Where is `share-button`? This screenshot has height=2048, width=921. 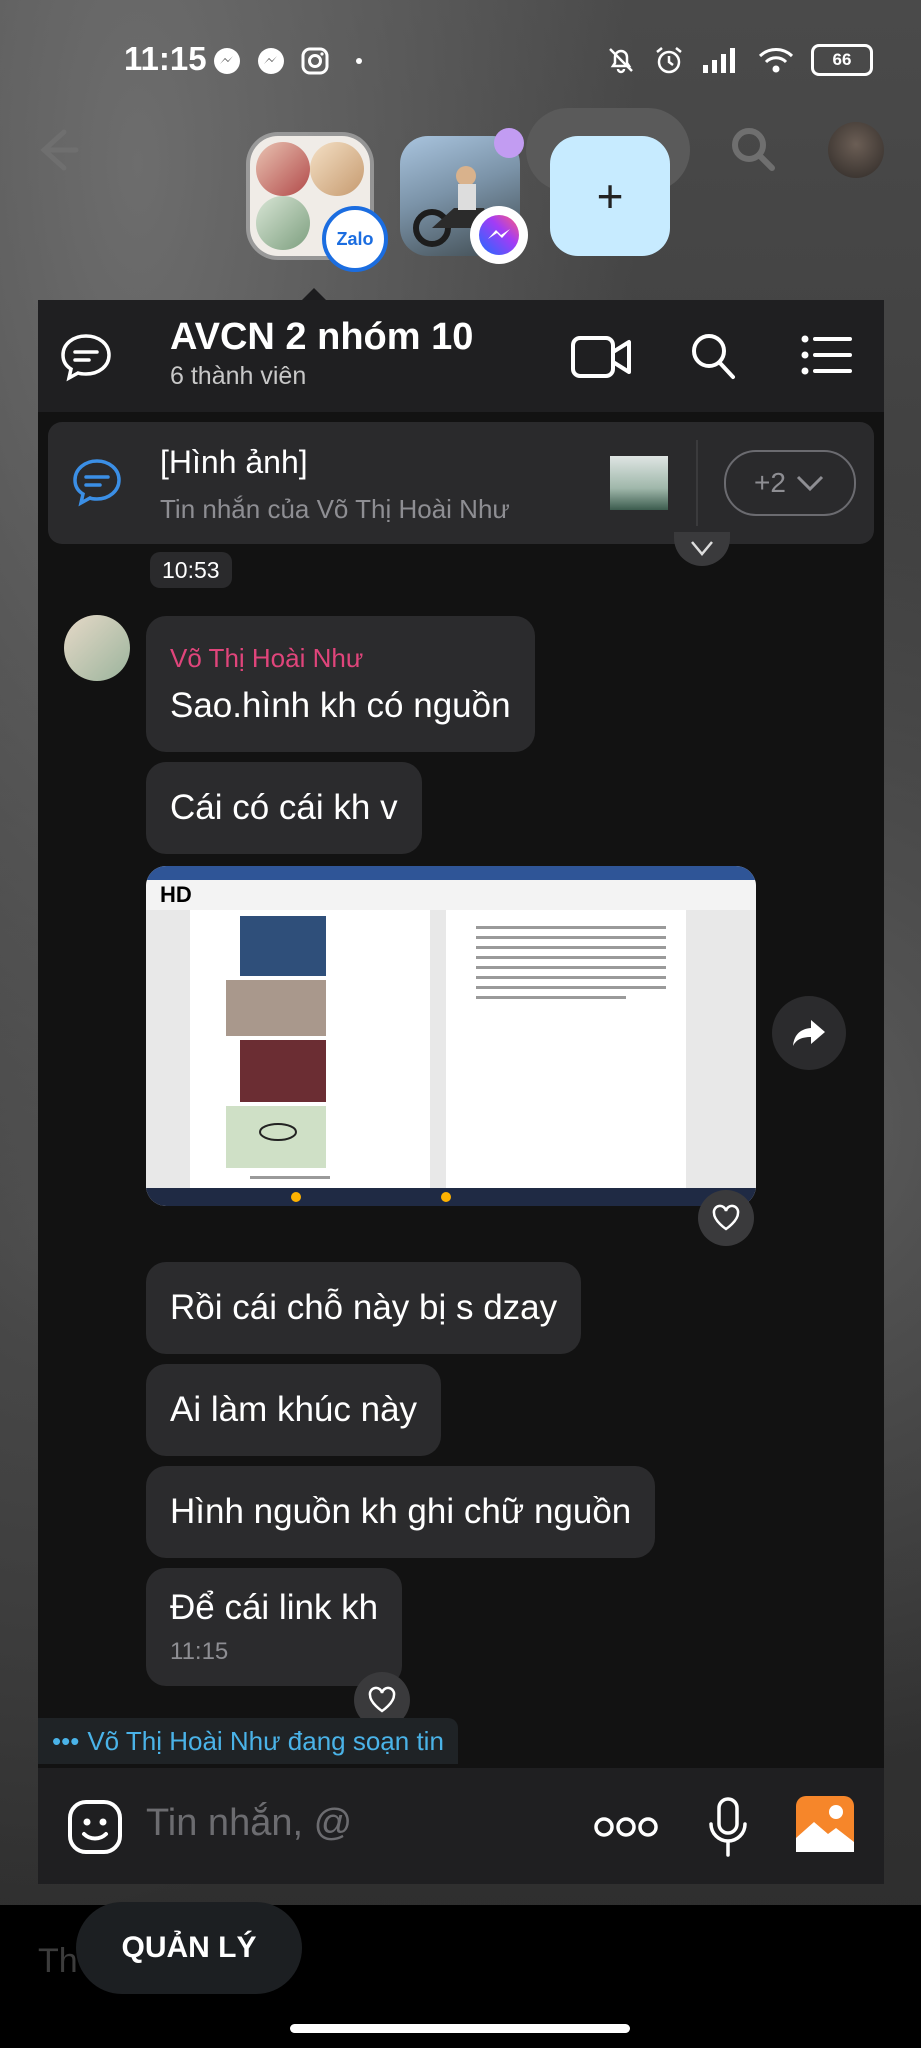 share-button is located at coordinates (809, 1033).